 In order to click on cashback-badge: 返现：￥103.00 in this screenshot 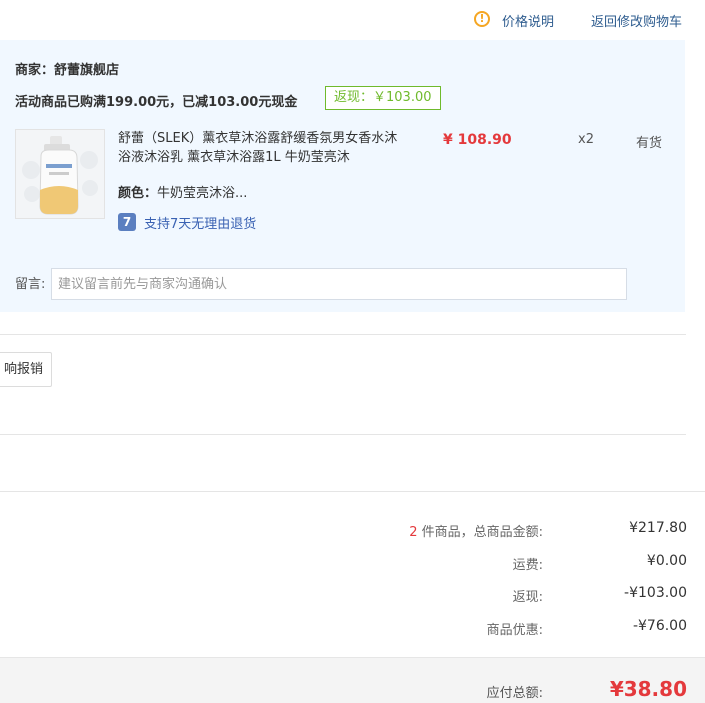, I will do `click(383, 98)`.